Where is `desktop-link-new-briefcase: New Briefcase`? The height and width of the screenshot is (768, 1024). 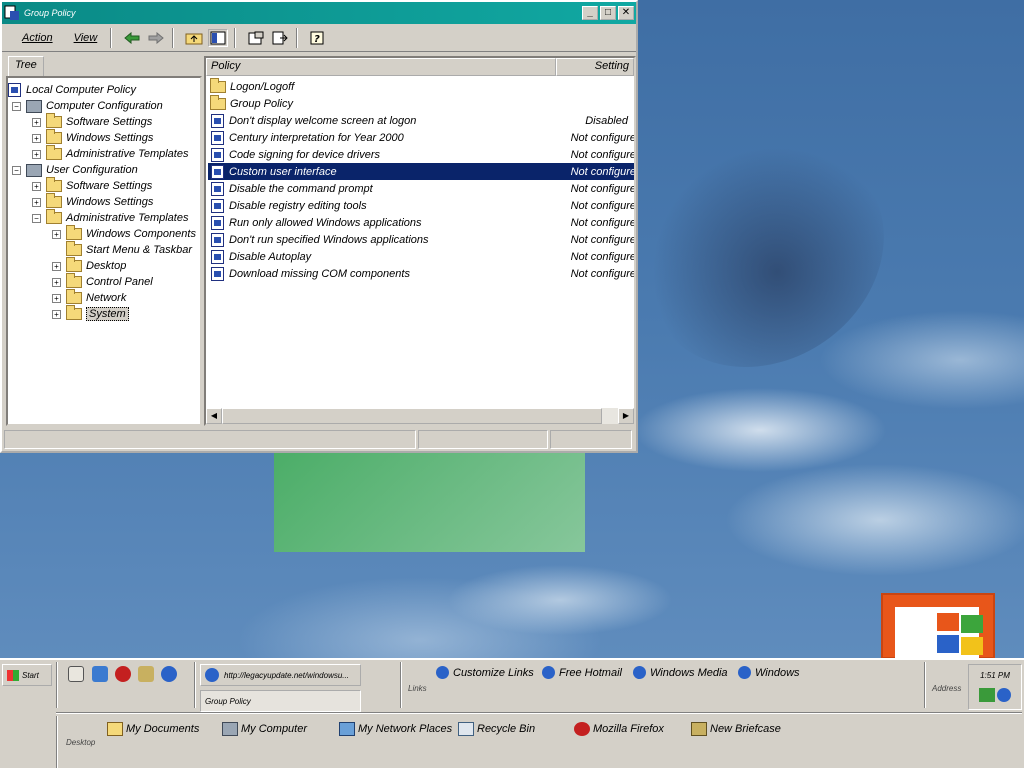
desktop-link-new-briefcase: New Briefcase is located at coordinates (736, 729).